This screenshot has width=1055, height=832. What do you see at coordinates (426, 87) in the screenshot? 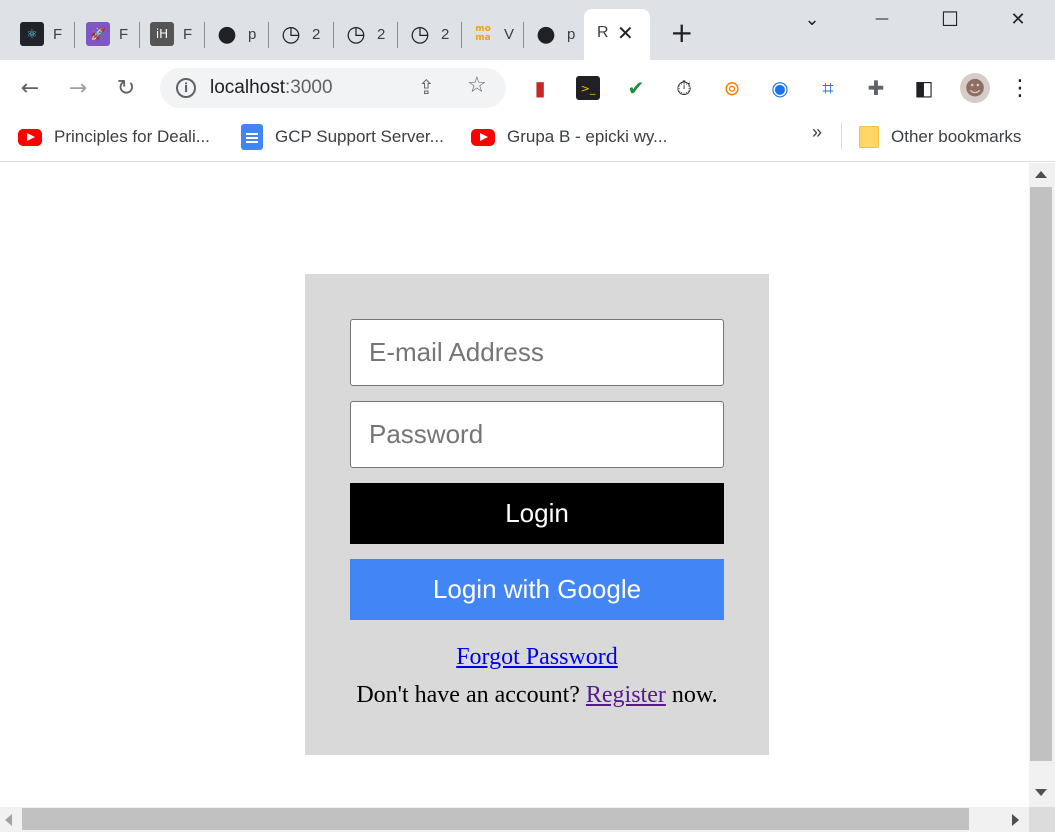
I see `share-icon: ⇪` at bounding box center [426, 87].